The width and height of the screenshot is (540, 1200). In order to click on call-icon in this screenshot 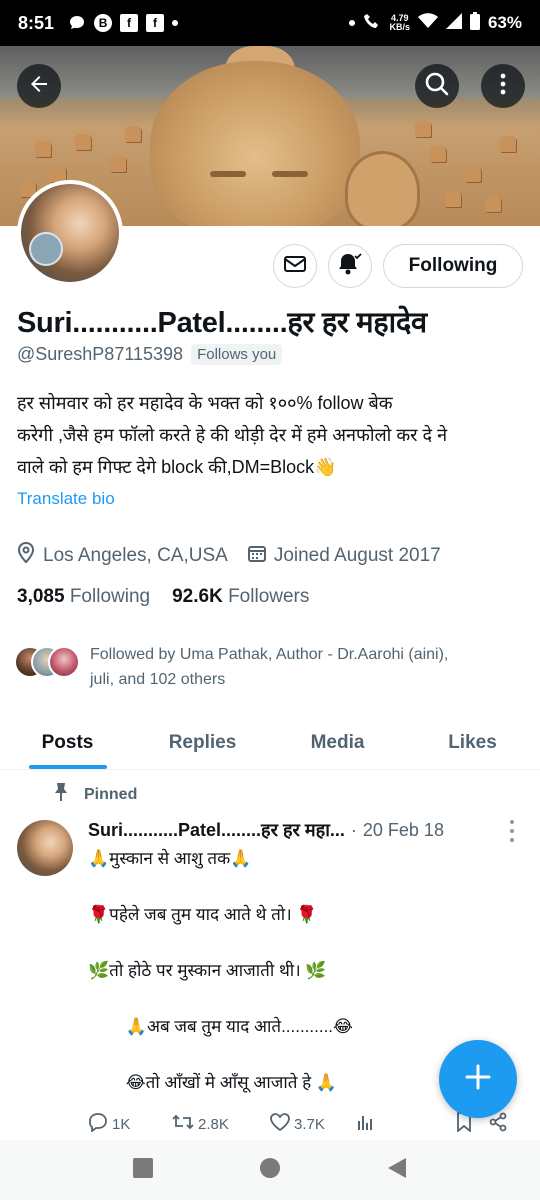, I will do `click(372, 23)`.